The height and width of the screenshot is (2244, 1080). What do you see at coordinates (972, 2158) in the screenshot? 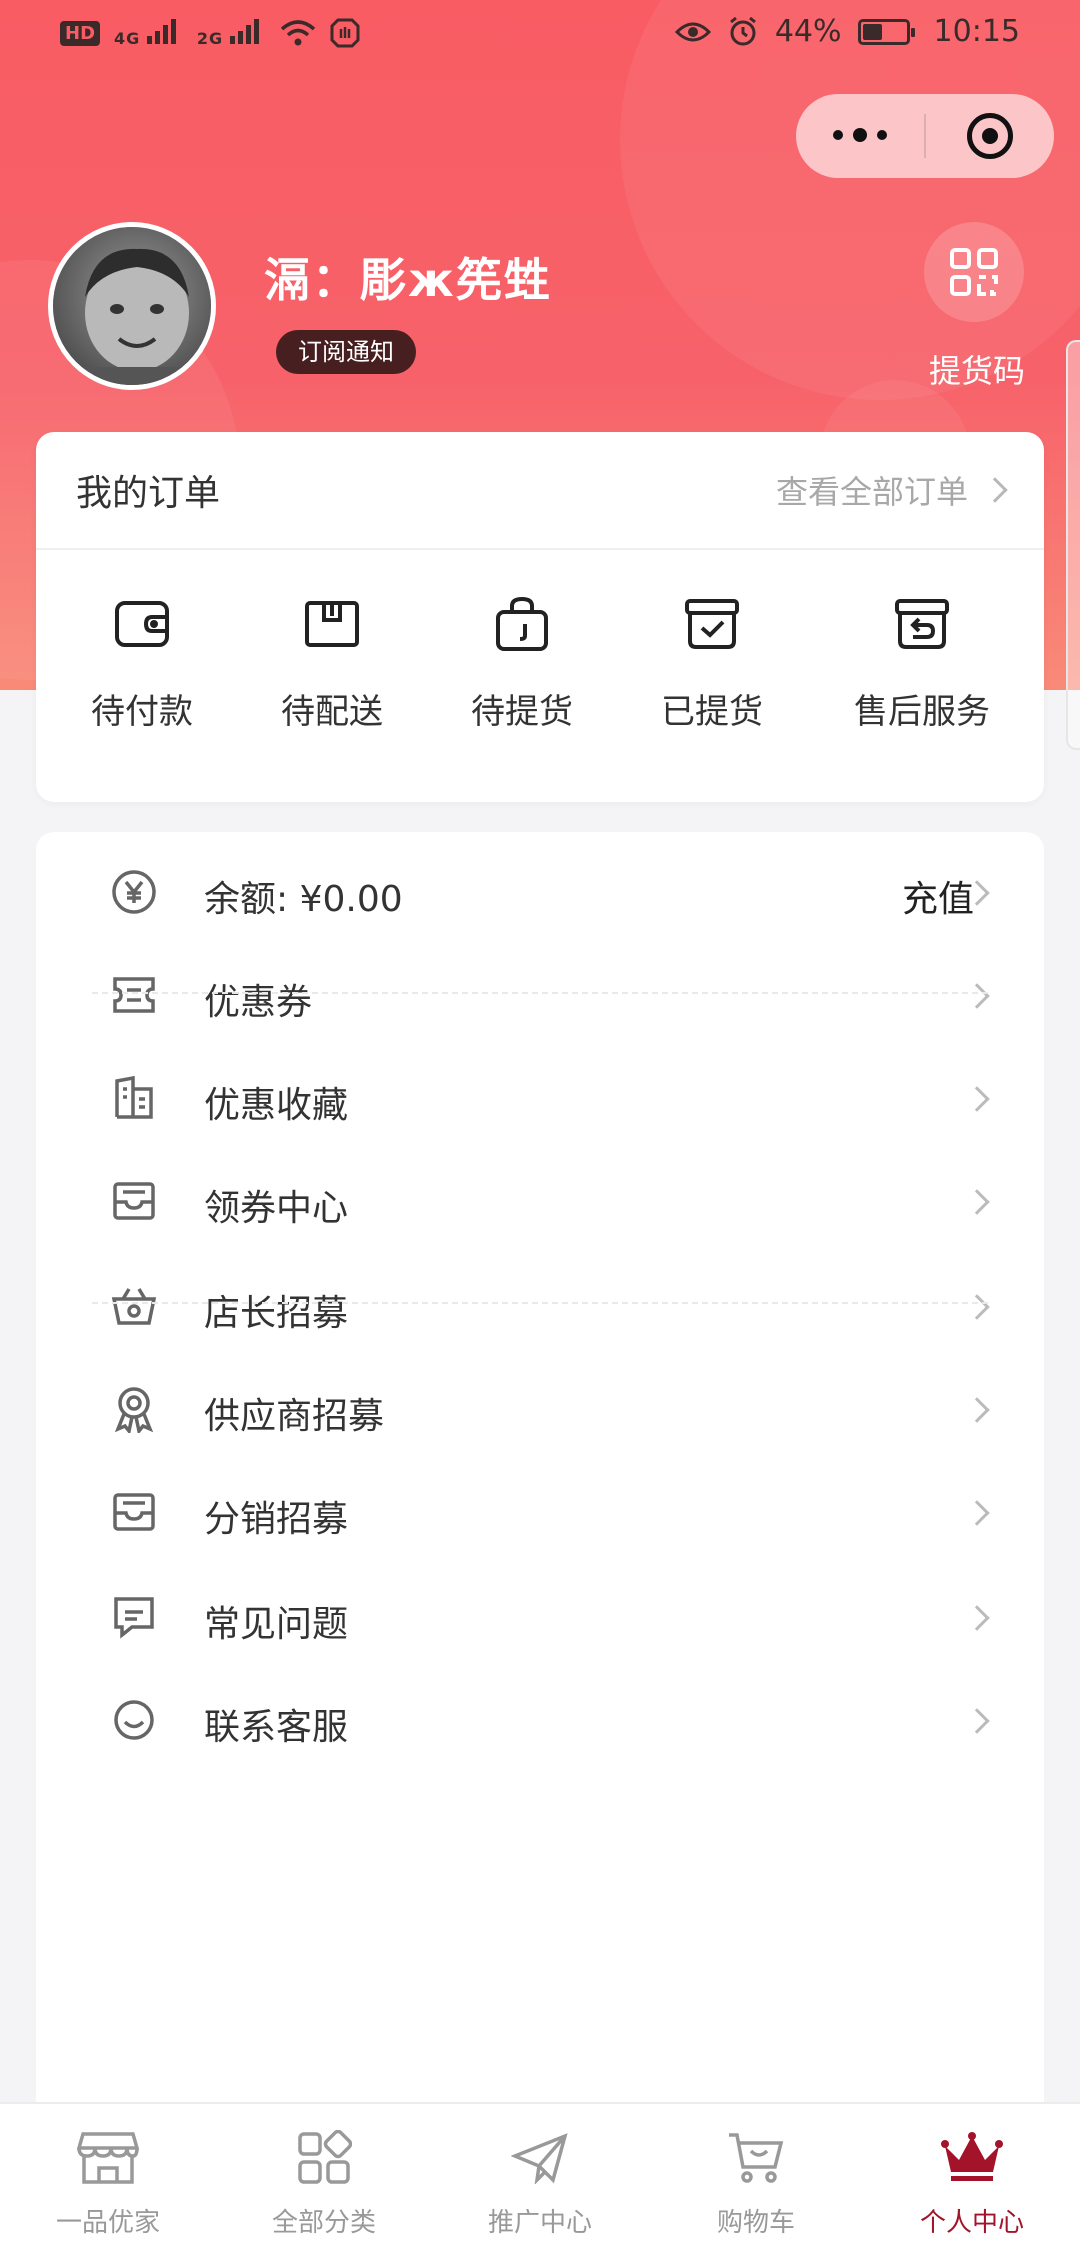
I see `crown-icon` at bounding box center [972, 2158].